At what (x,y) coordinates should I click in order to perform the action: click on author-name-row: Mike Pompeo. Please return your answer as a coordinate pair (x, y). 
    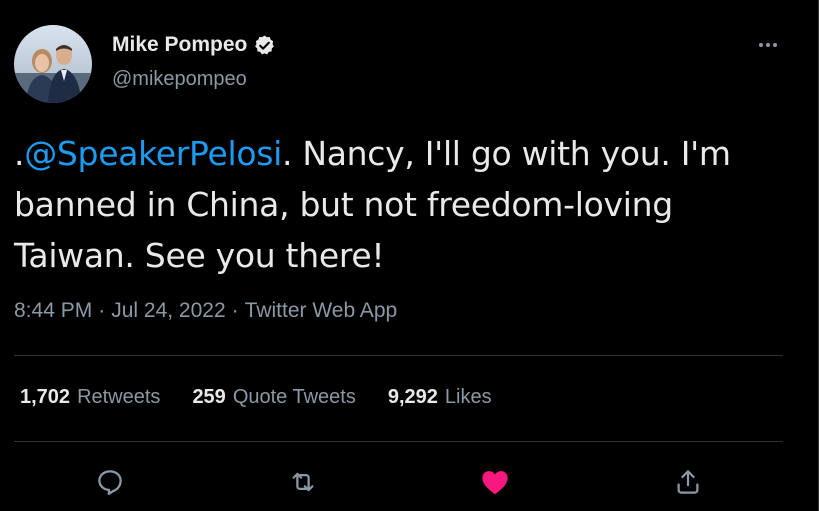
    Looking at the image, I should click on (194, 45).